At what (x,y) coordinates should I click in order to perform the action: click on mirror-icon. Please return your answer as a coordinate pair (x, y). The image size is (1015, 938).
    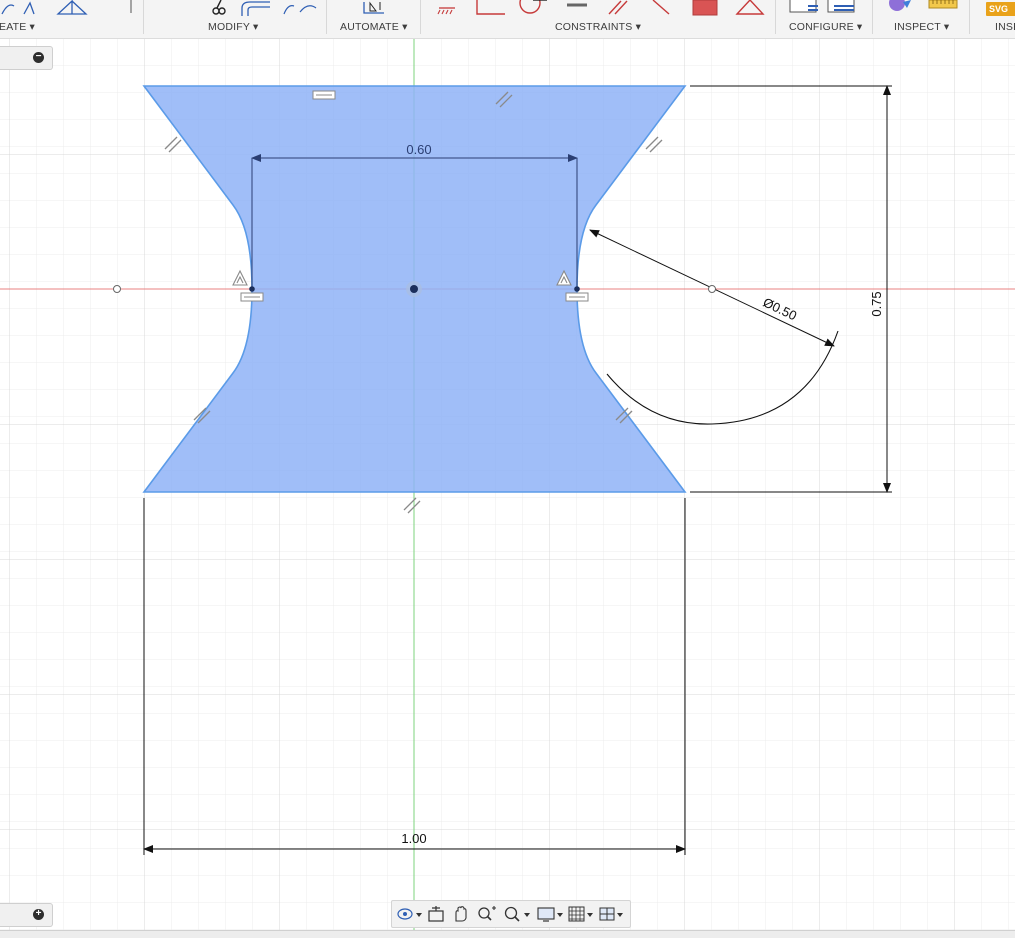
    Looking at the image, I should click on (300, 8).